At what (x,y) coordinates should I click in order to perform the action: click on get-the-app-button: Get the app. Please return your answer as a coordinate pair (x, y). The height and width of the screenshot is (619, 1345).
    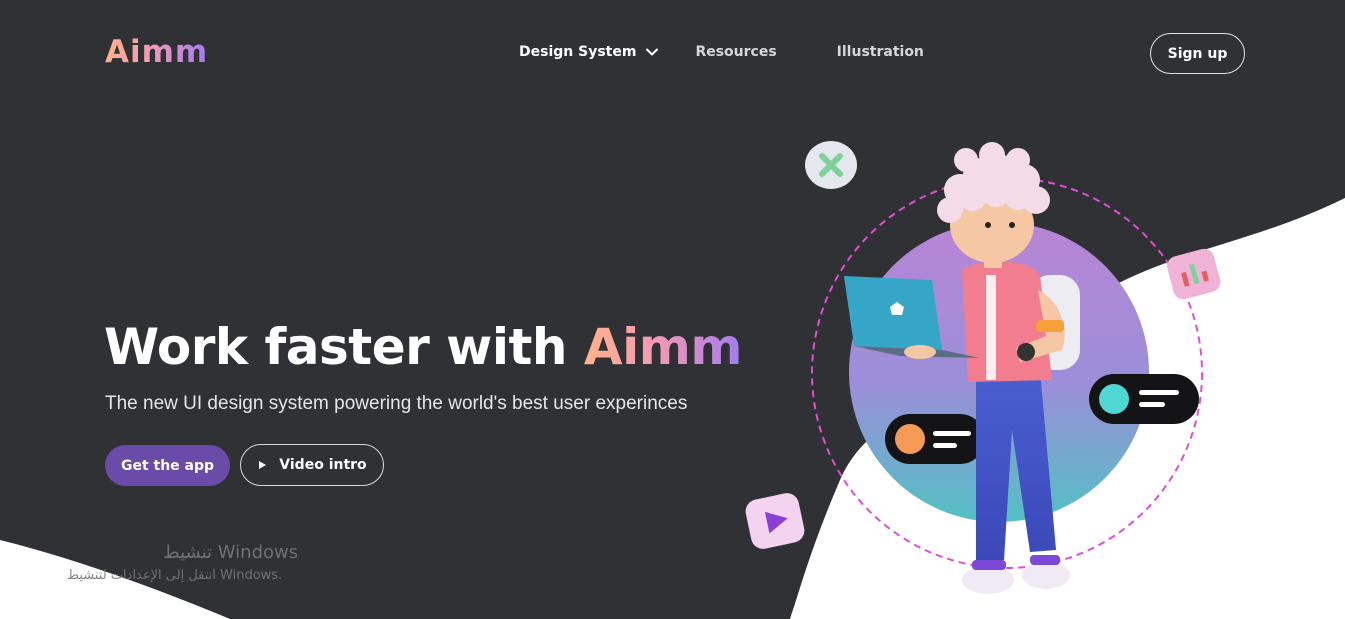
    Looking at the image, I should click on (167, 465).